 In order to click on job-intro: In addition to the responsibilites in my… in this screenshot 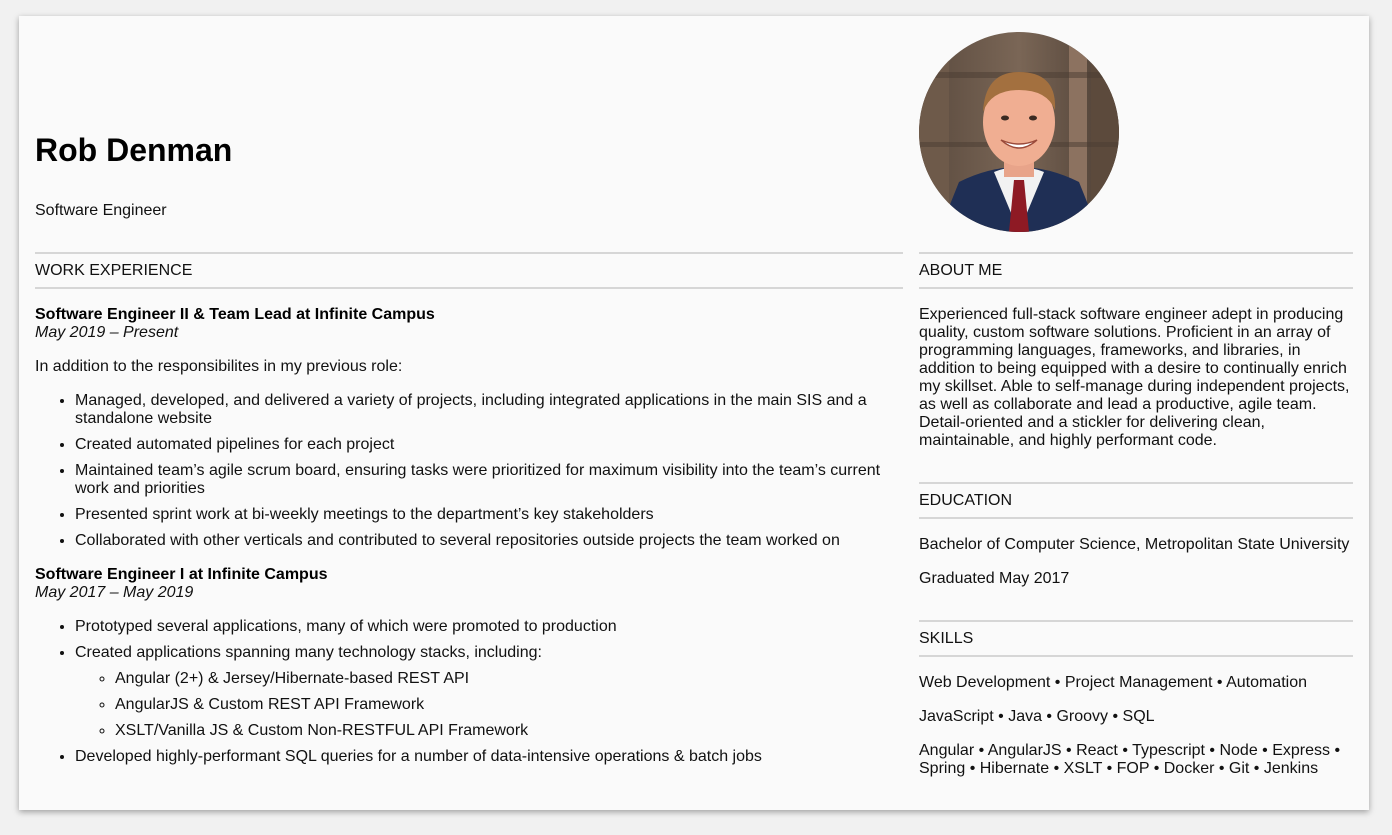, I will do `click(219, 366)`.